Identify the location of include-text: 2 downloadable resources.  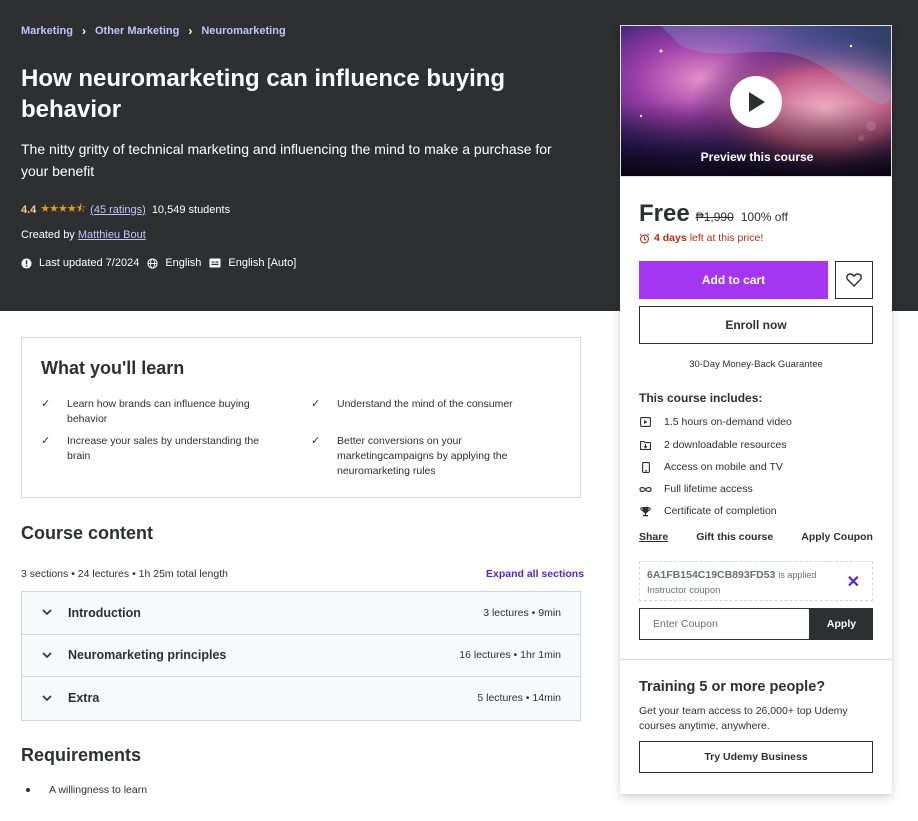
(725, 445).